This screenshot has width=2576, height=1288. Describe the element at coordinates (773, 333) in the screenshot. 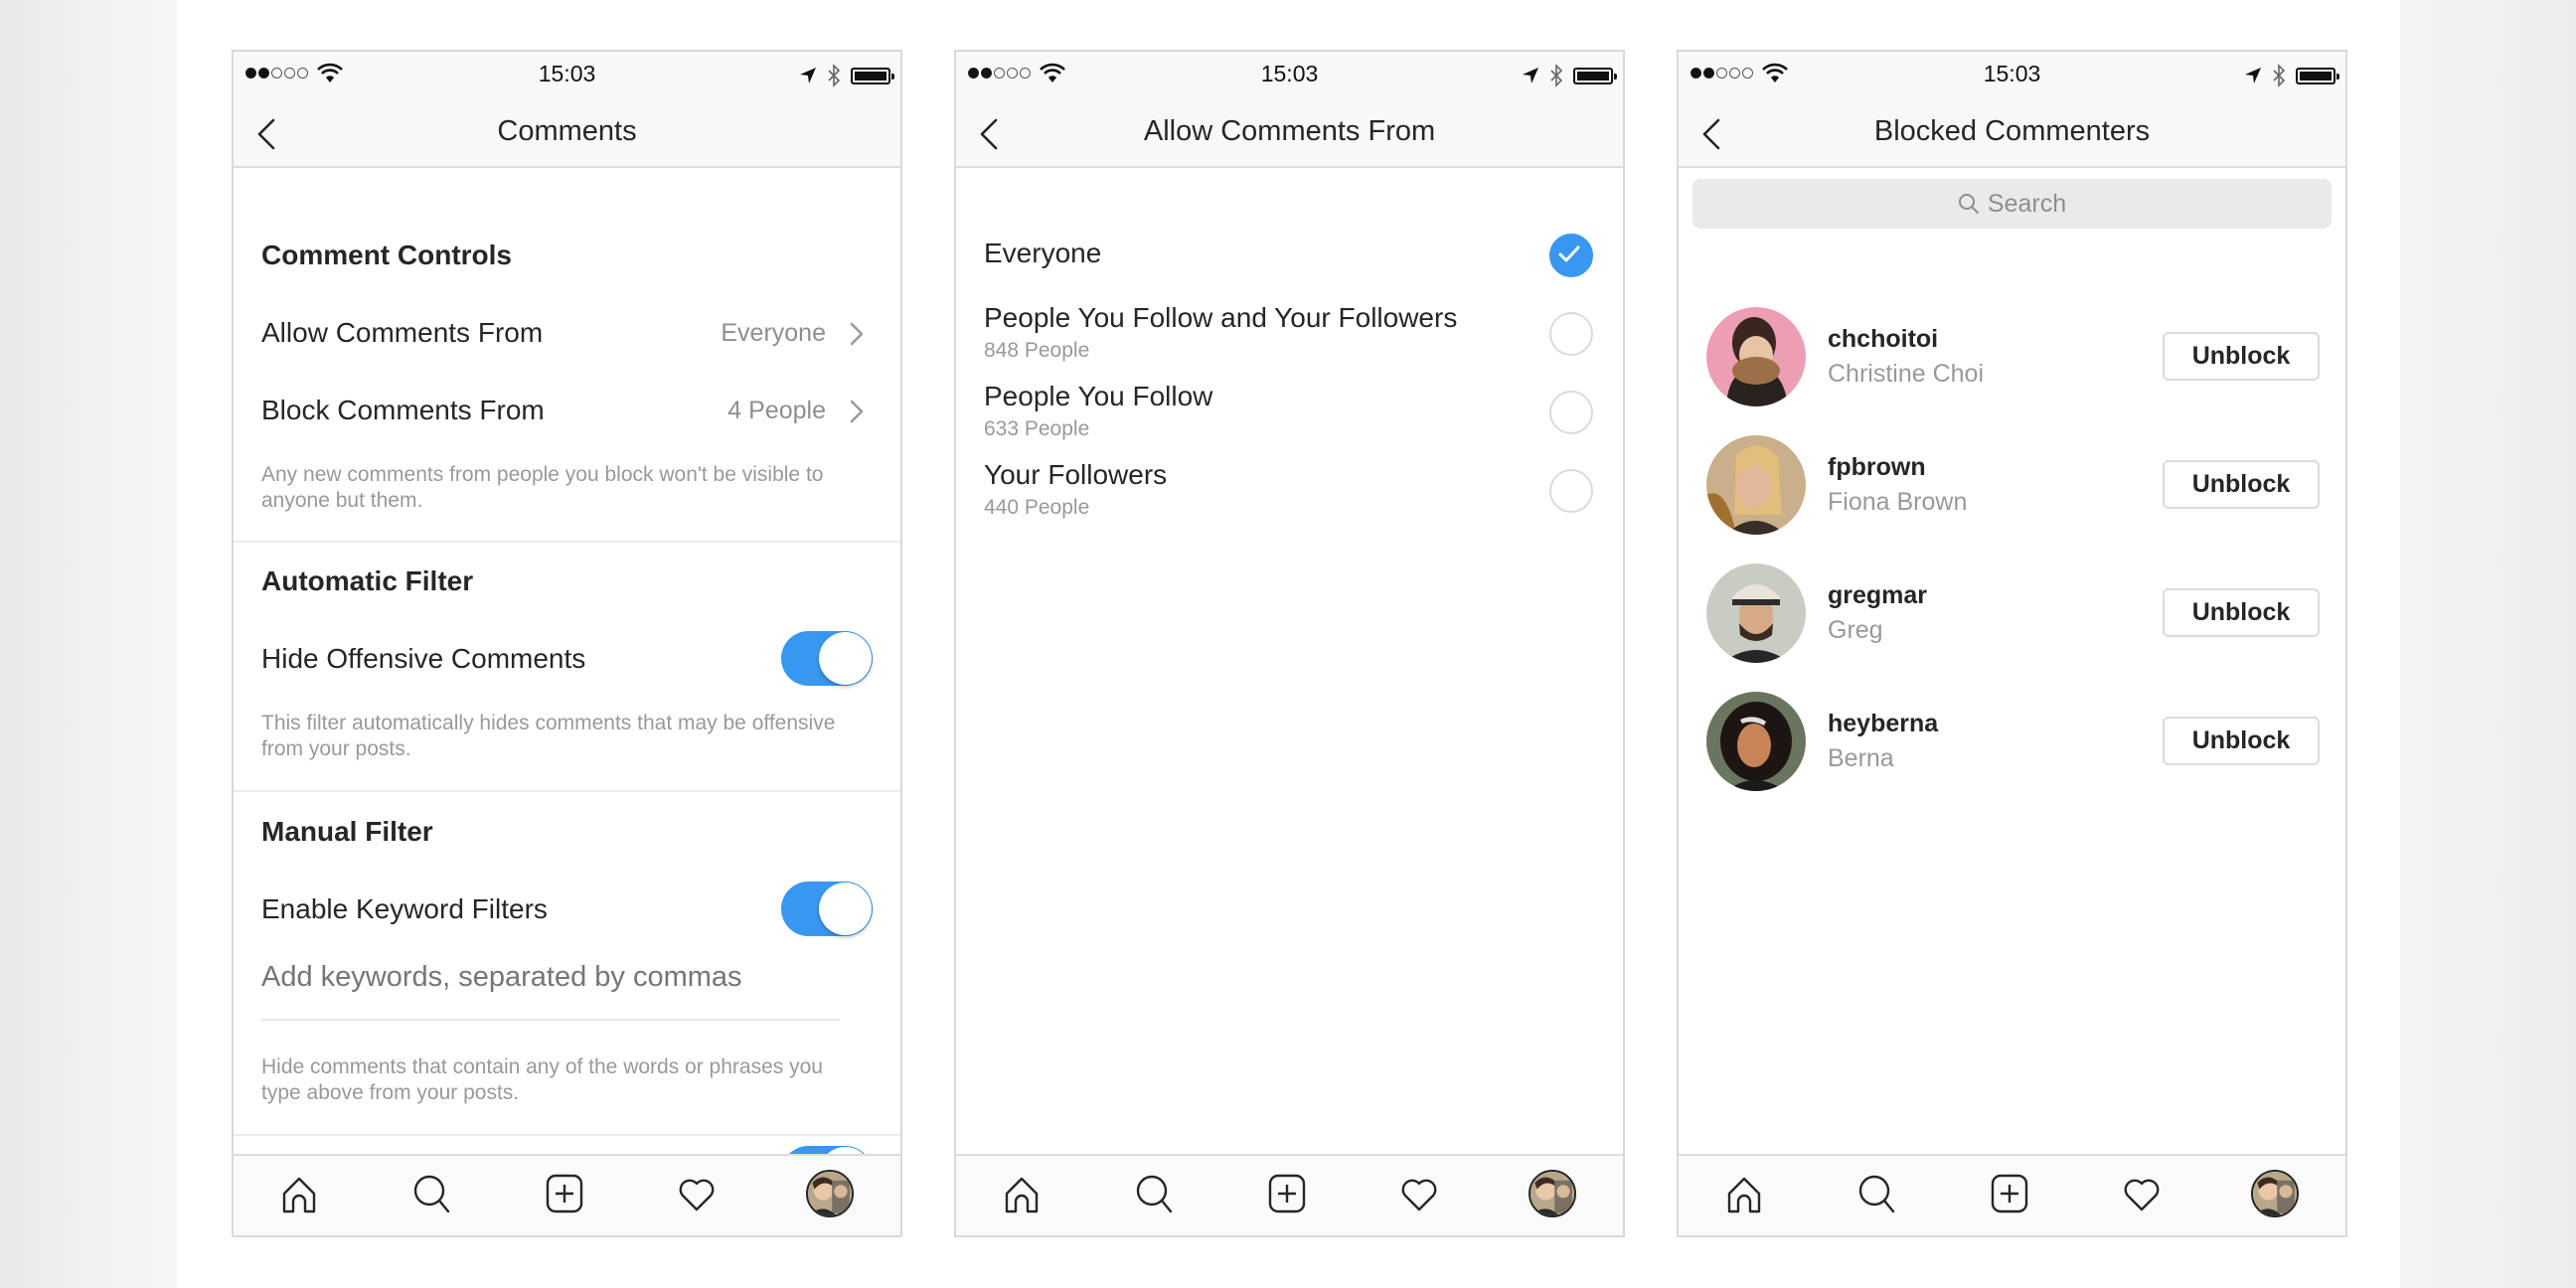

I see `row-value: Everyone` at that location.